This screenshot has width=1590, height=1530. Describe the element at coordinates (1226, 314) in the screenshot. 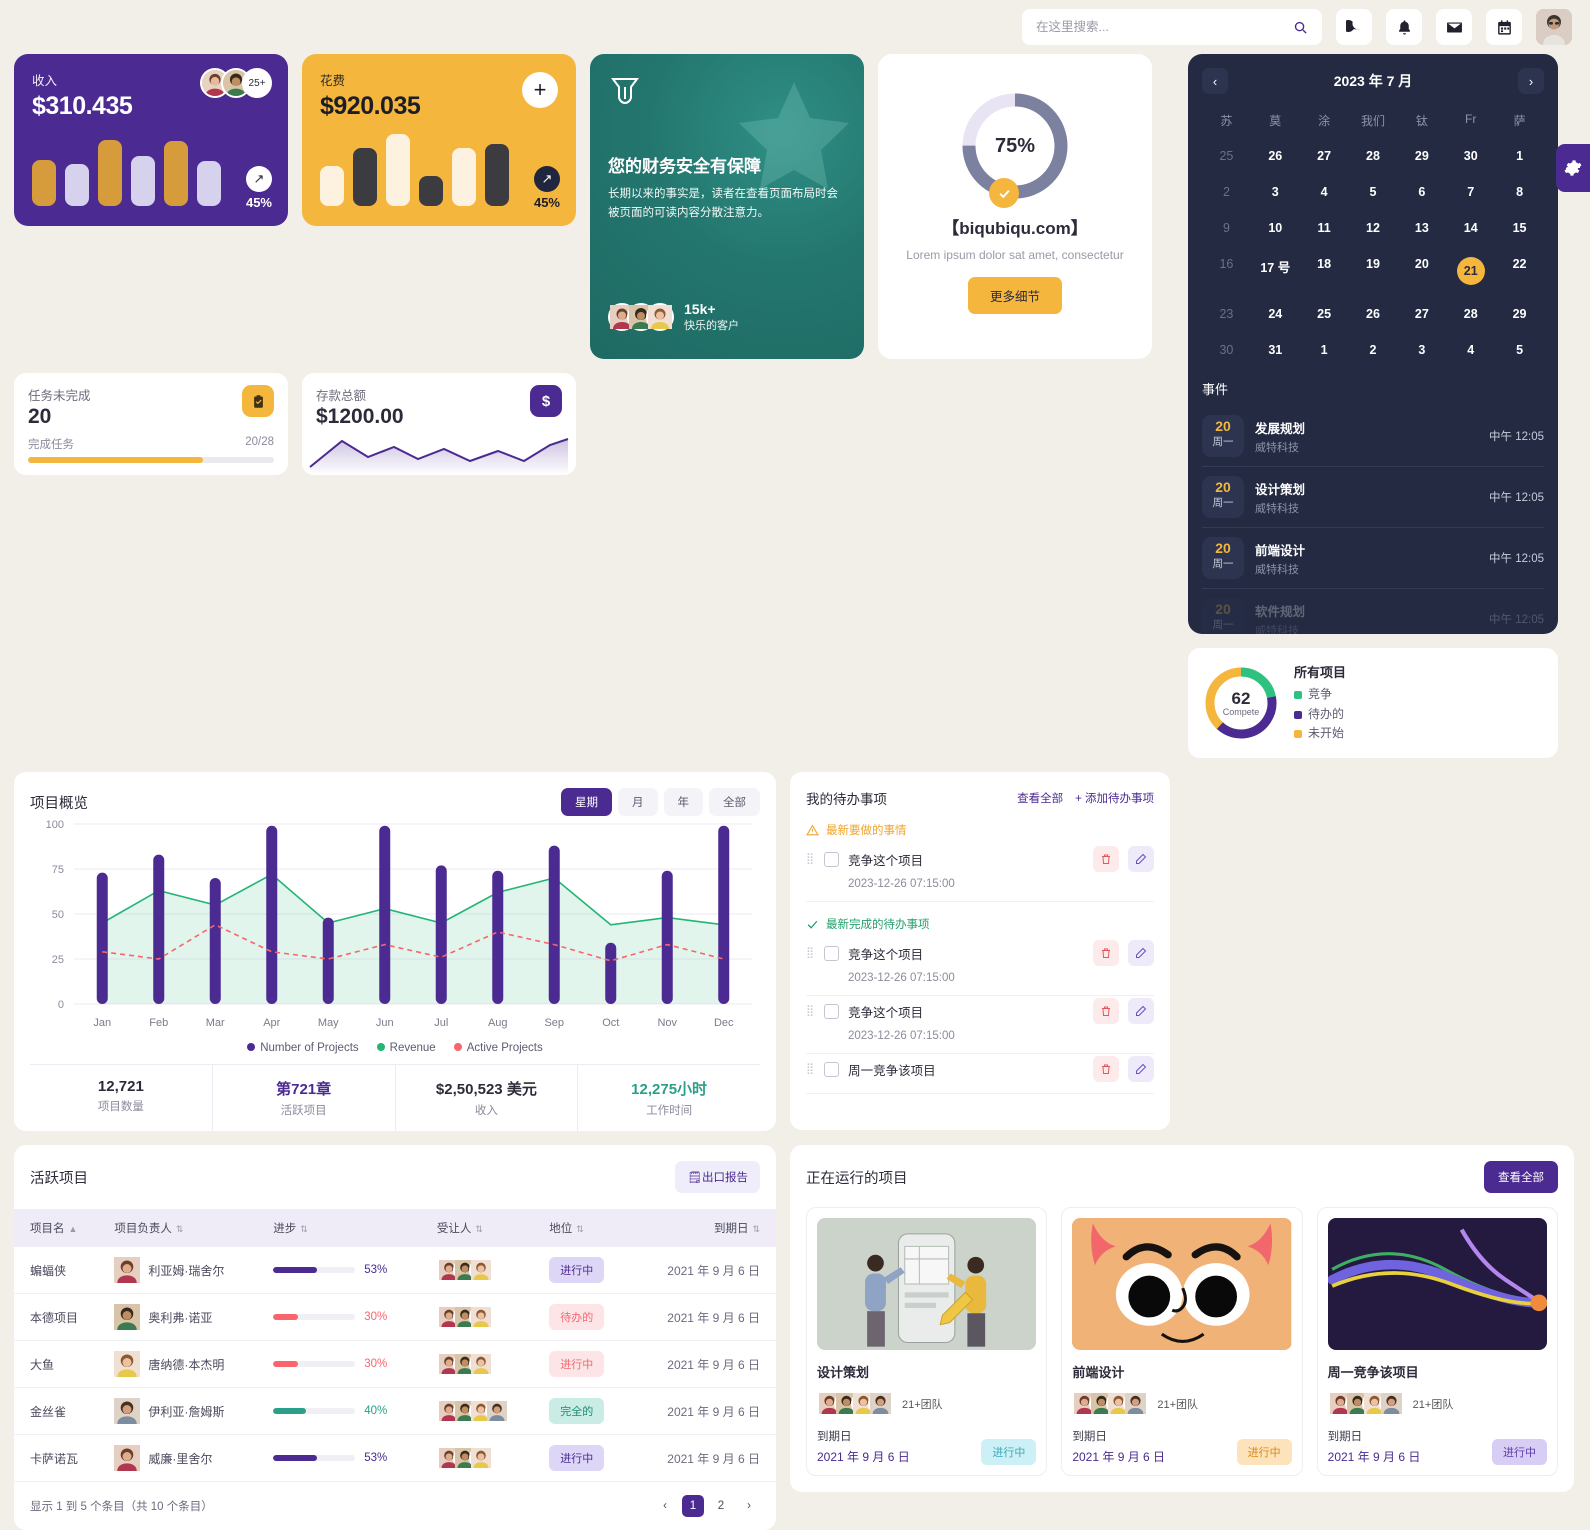

I see `calendar-day: 23` at that location.